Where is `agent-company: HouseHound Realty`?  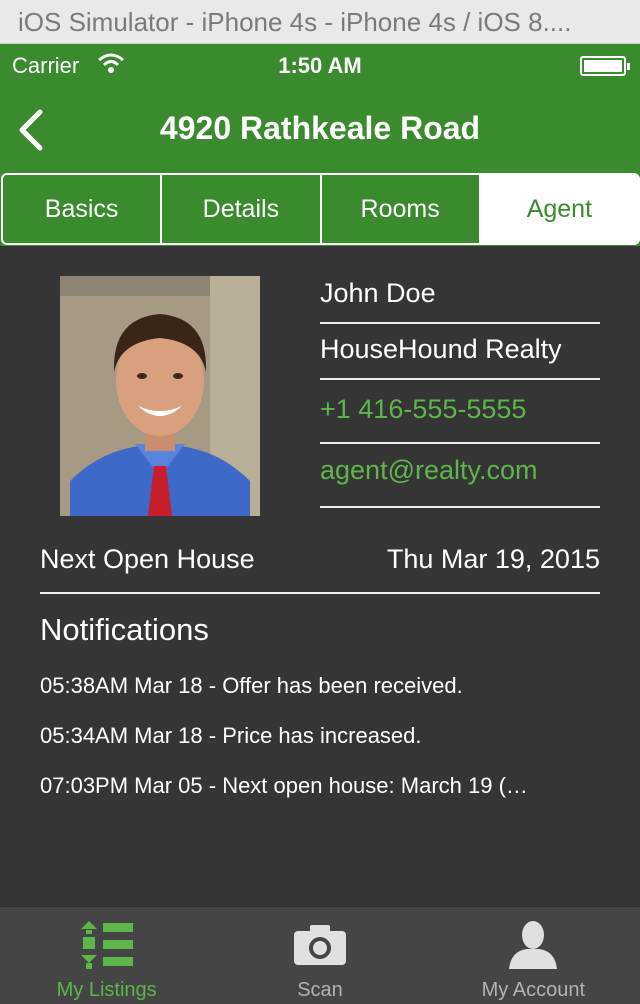
agent-company: HouseHound Realty is located at coordinates (460, 357).